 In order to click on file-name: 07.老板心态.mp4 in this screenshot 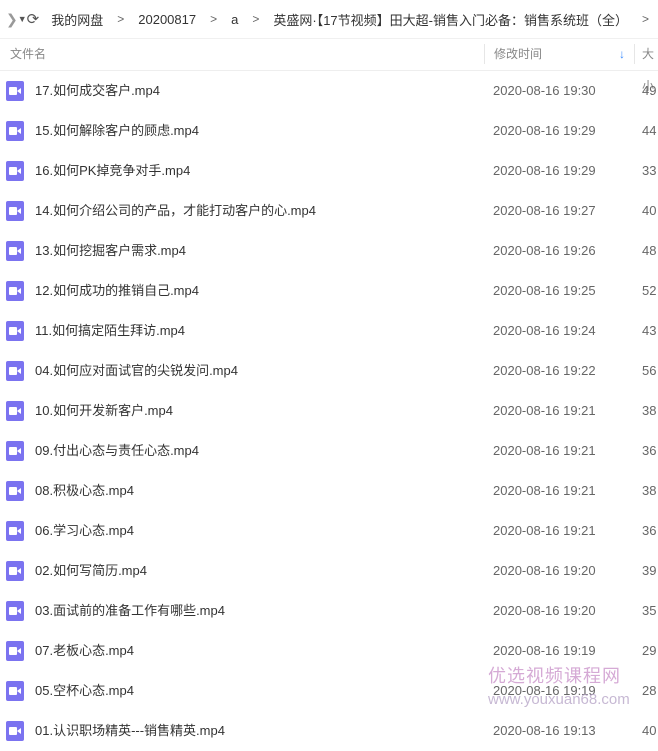, I will do `click(84, 651)`.